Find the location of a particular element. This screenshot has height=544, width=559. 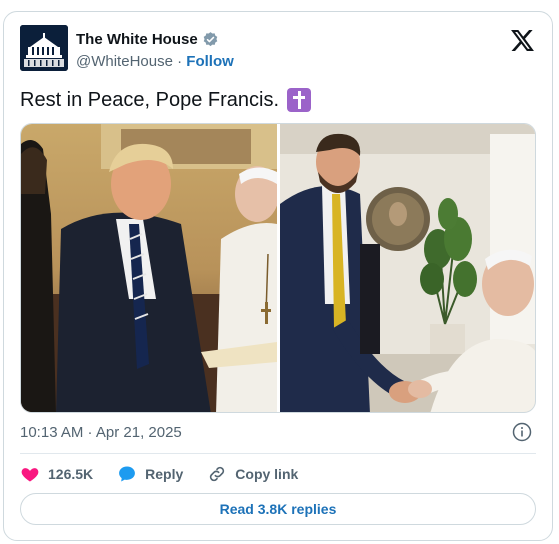

like-count: 126.5K is located at coordinates (71, 474).